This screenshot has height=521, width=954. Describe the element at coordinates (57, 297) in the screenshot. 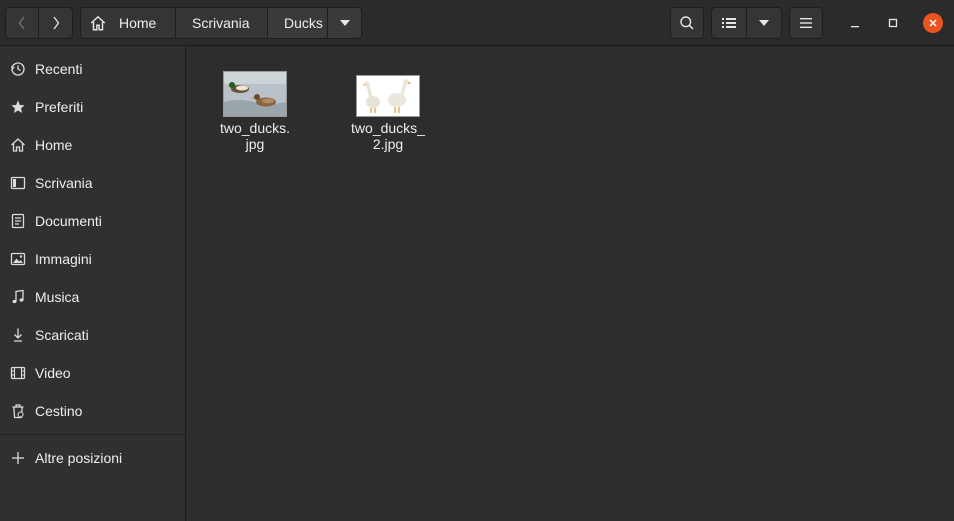

I see `sidebar-item-label: Musica` at that location.